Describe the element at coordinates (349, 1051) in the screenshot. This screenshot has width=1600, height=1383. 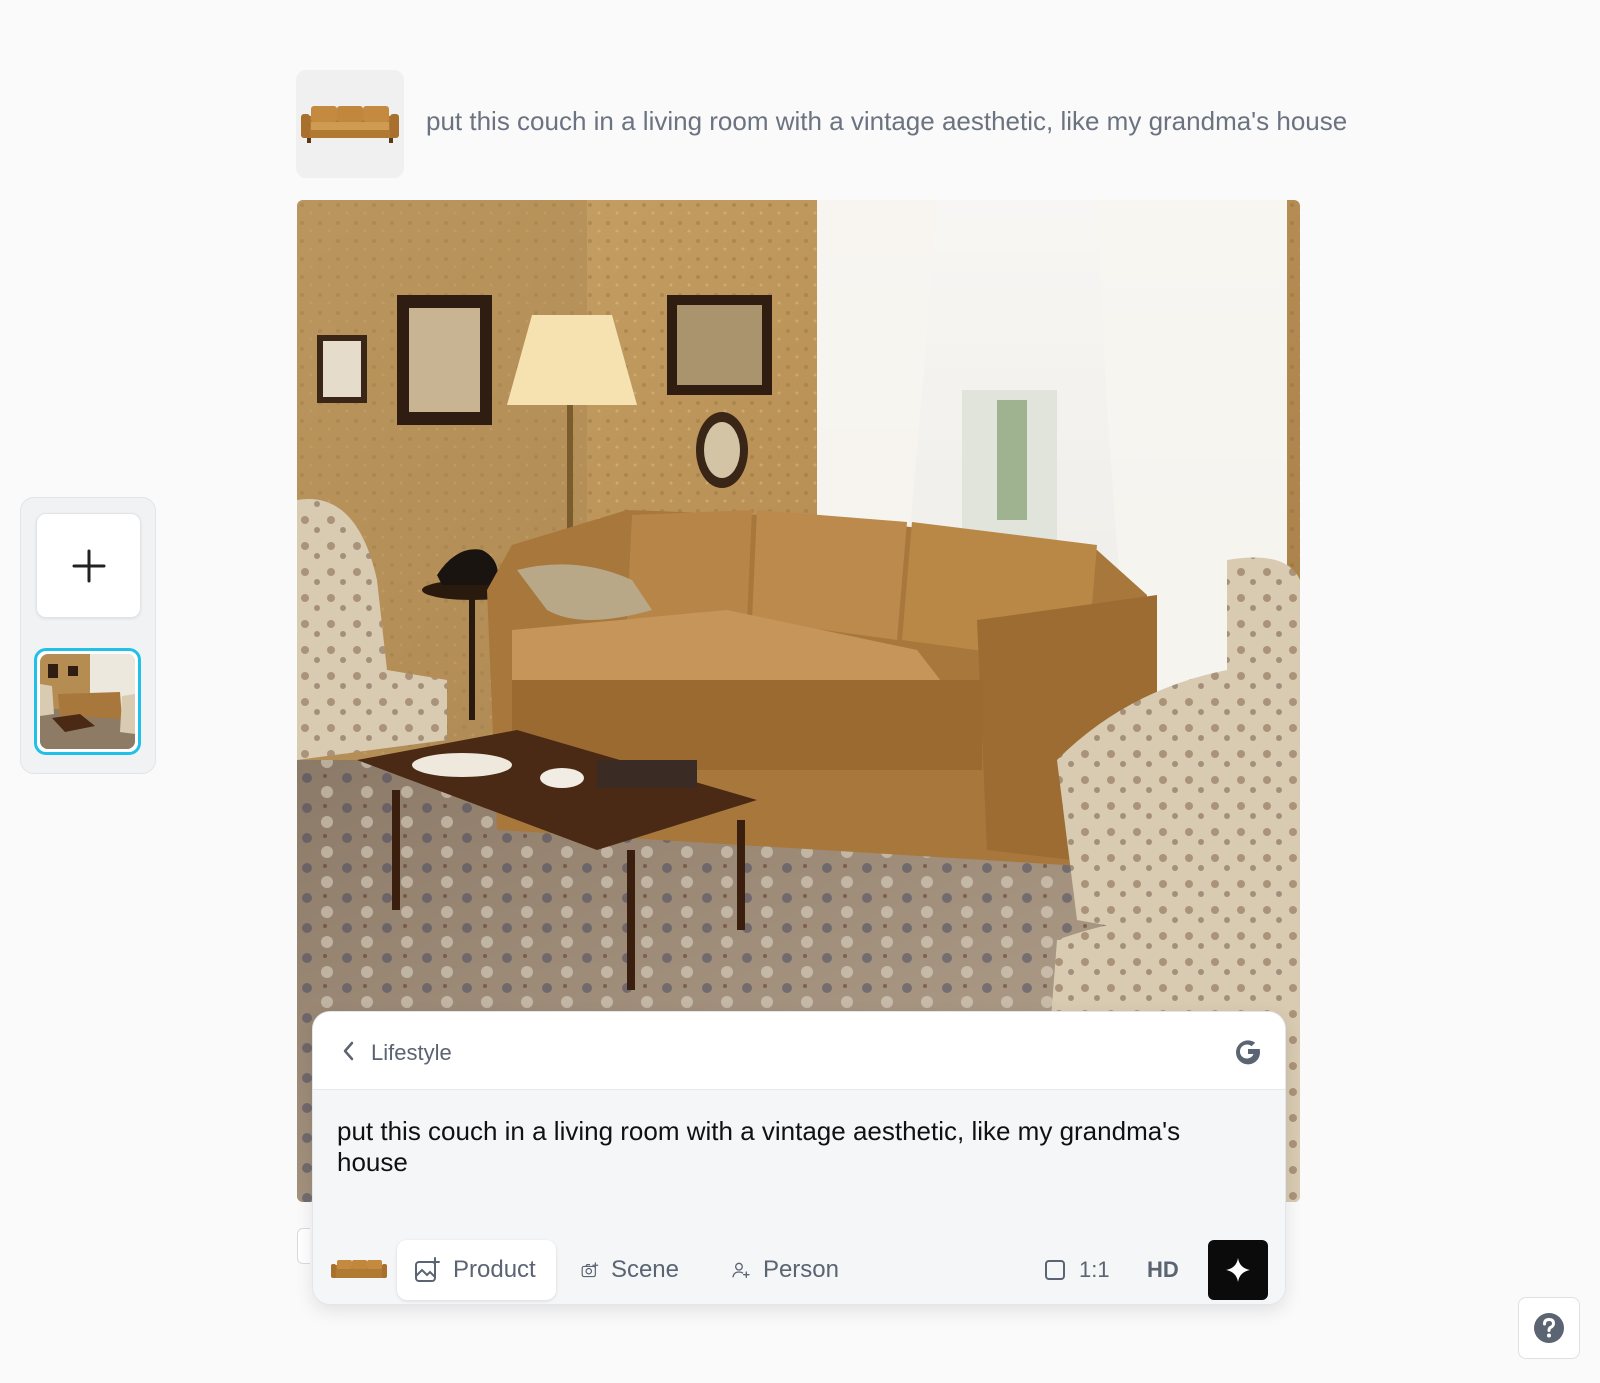
I see `chevron-left-icon` at that location.